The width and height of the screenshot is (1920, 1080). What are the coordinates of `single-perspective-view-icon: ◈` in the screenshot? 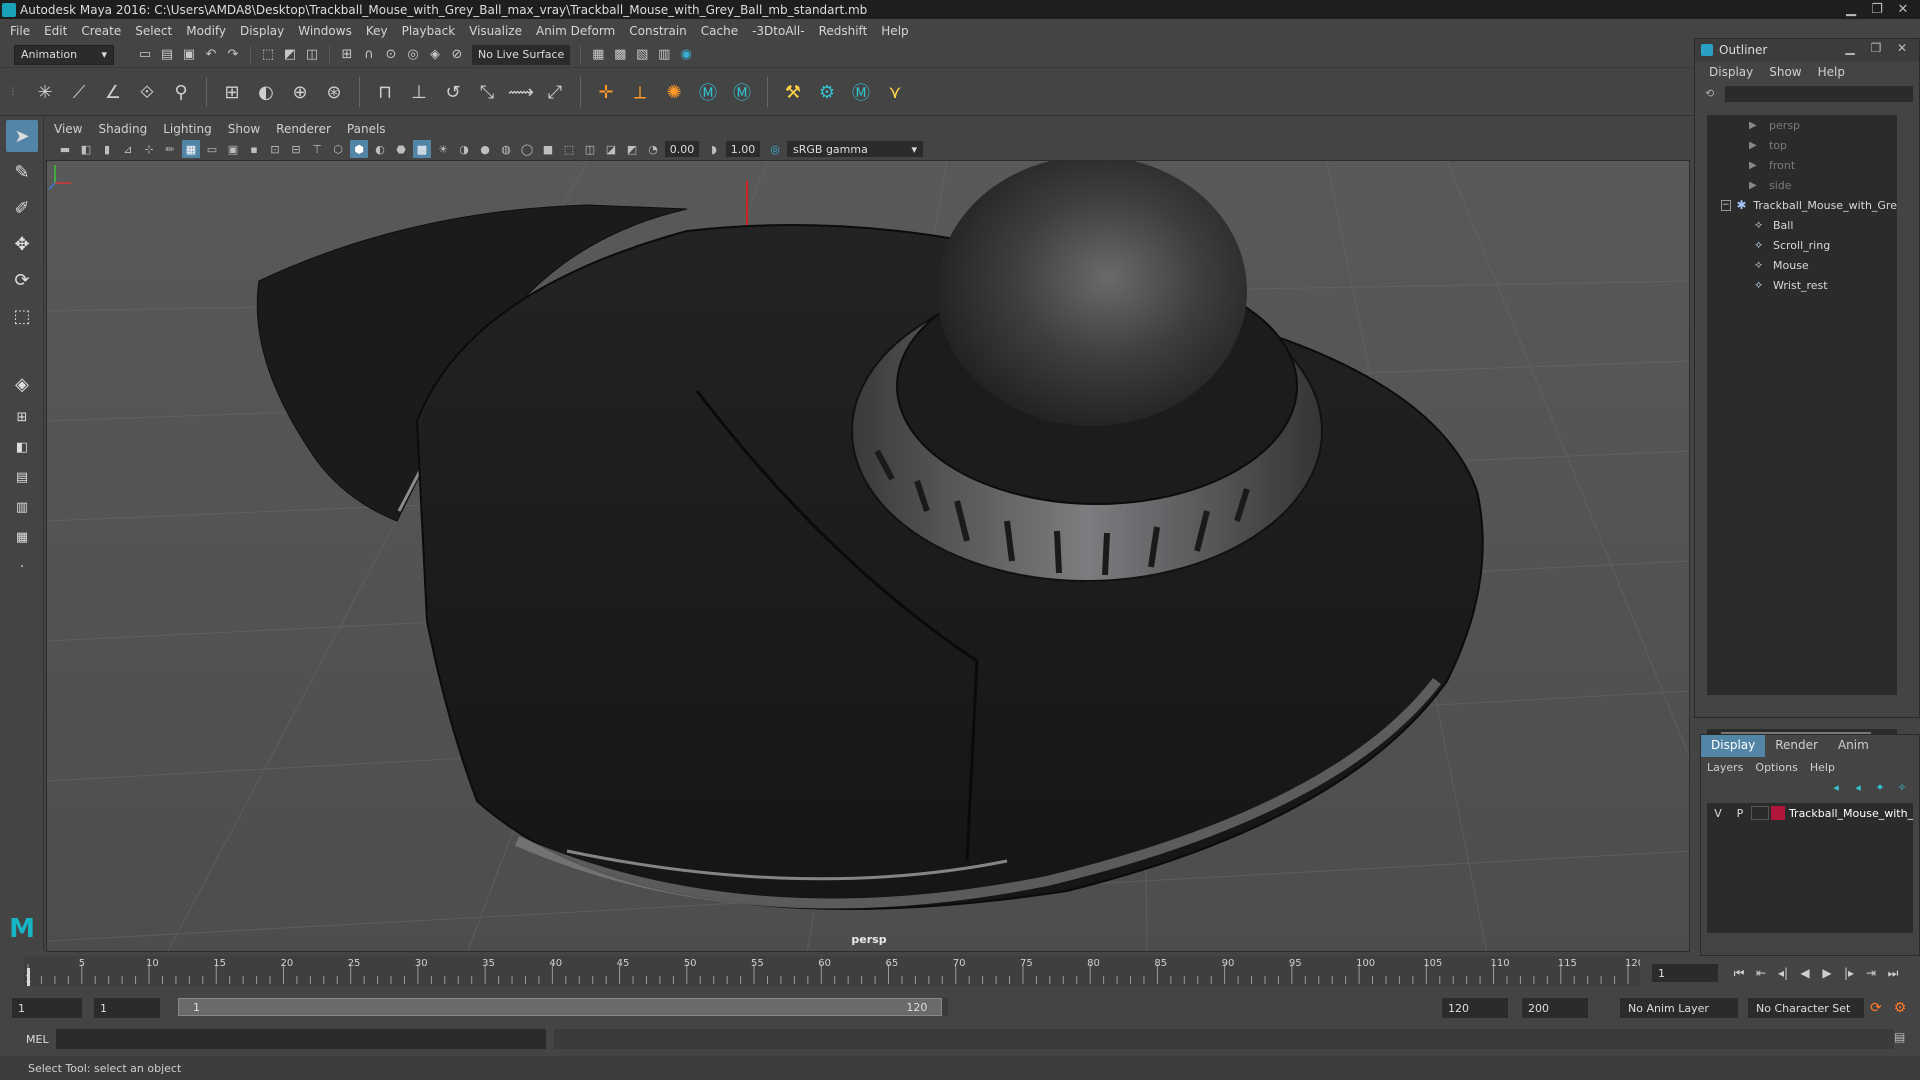 It's located at (22, 384).